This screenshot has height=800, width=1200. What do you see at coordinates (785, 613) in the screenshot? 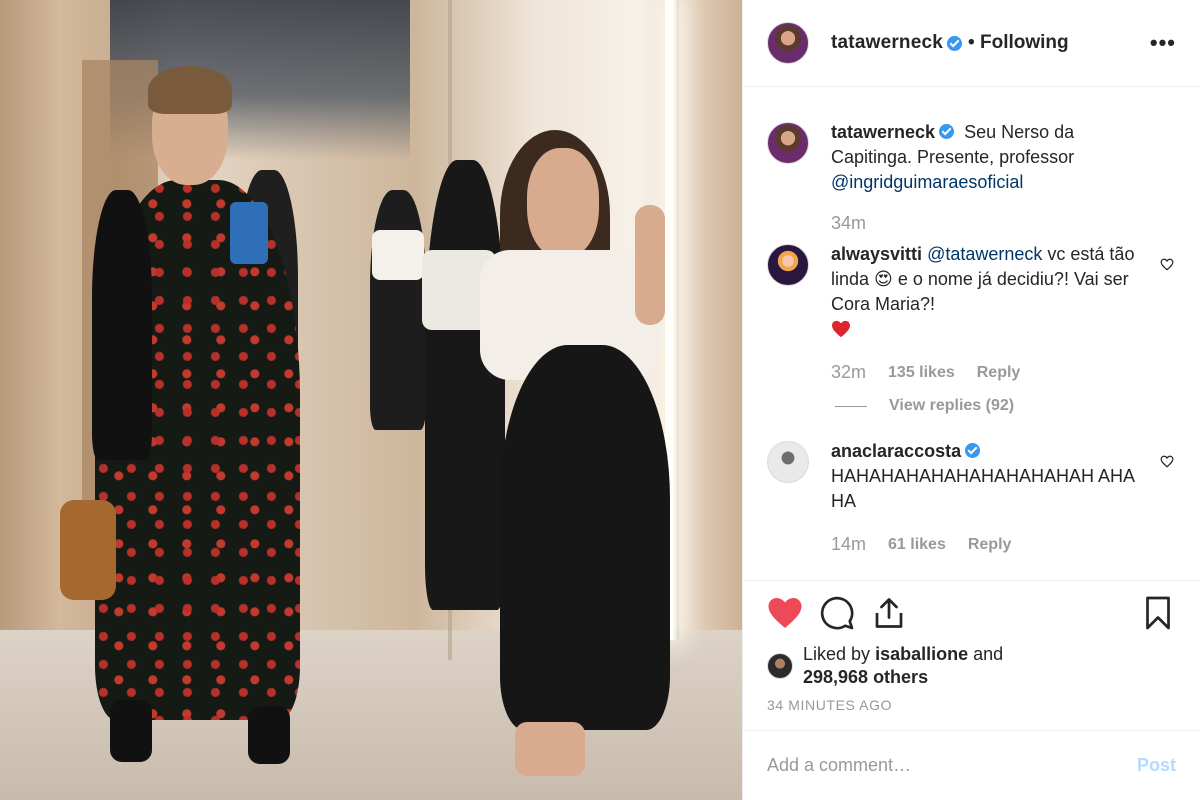
I see `heart-filled-icon` at bounding box center [785, 613].